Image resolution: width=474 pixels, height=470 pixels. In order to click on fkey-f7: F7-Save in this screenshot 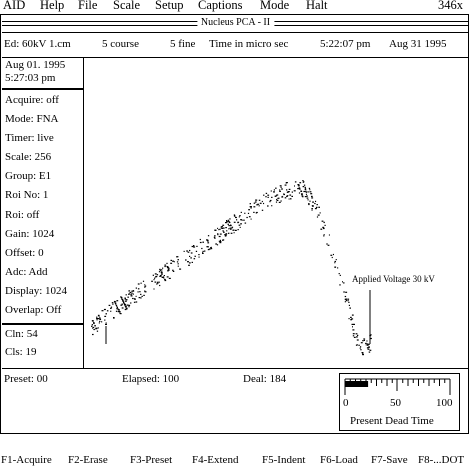, I will do `click(389, 460)`.